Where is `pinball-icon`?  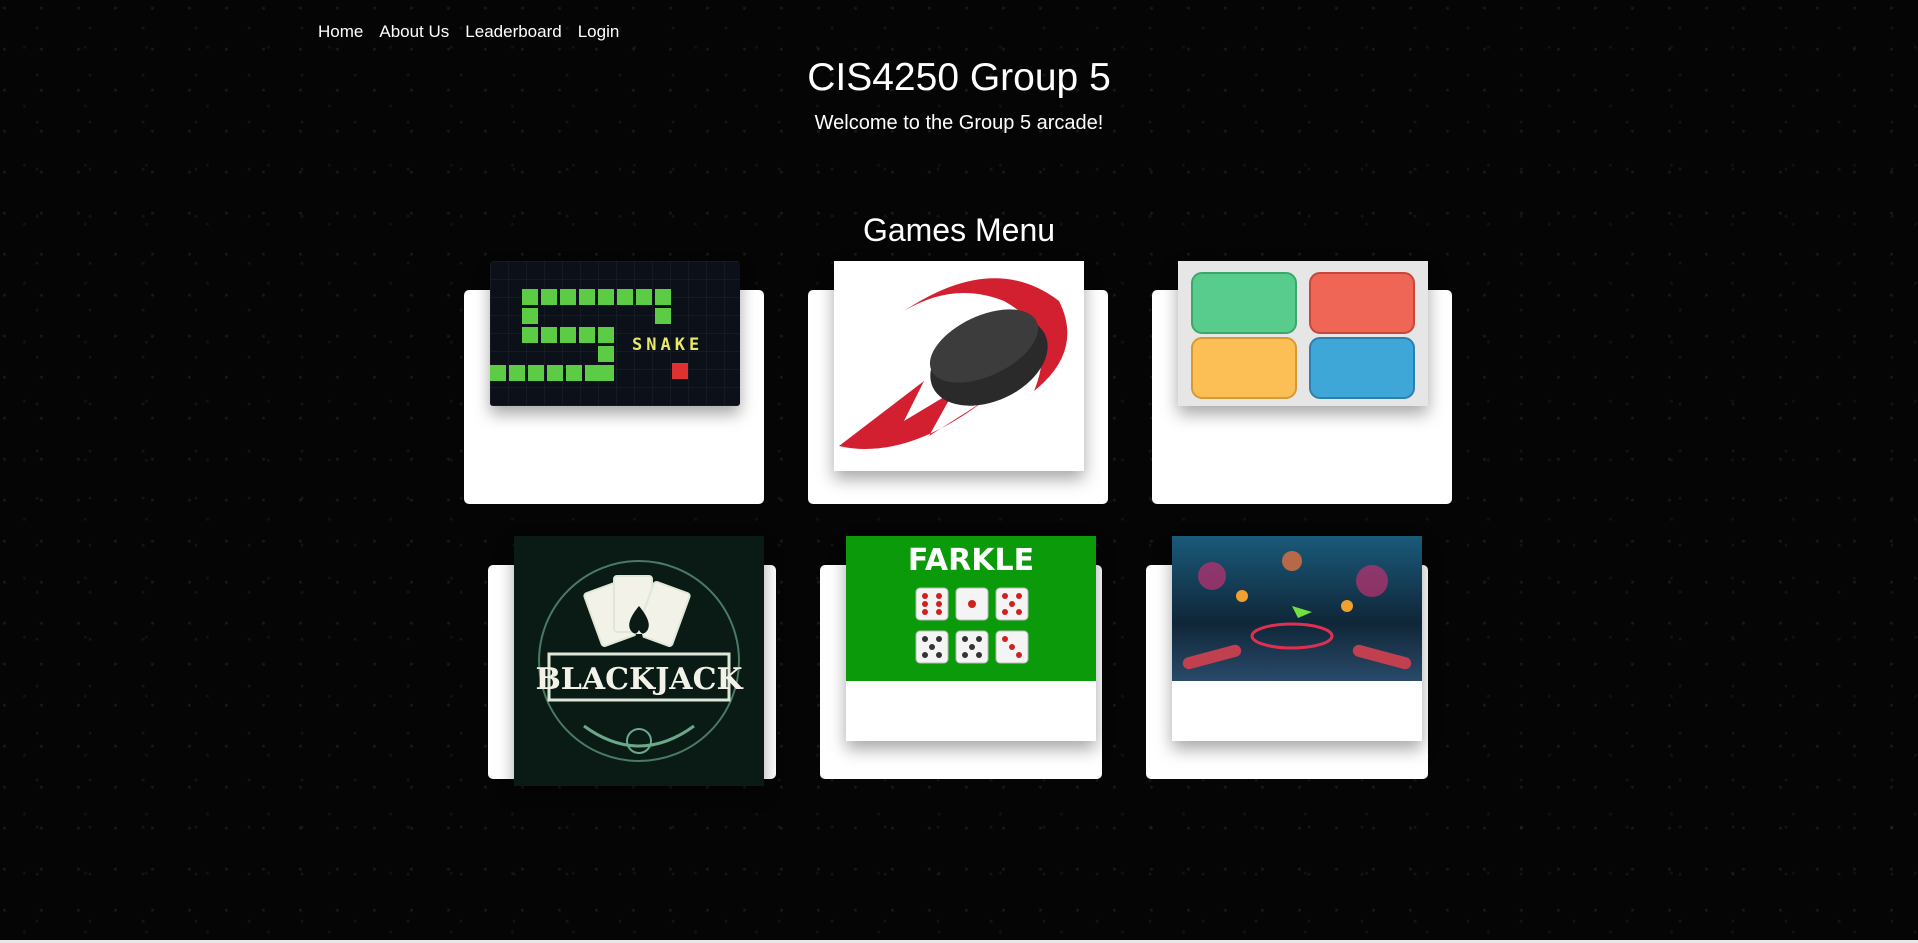
pinball-icon is located at coordinates (1297, 638).